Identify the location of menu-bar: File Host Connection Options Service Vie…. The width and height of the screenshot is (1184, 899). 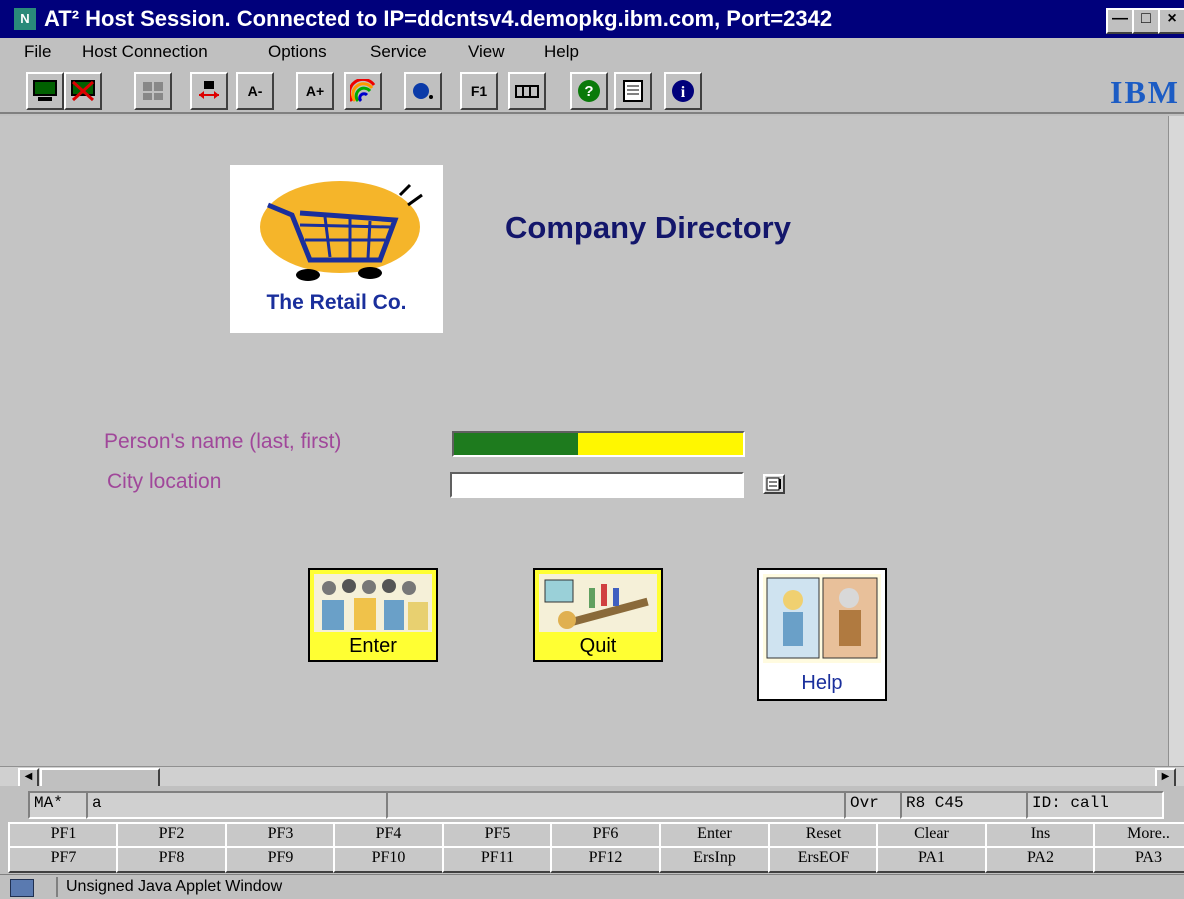
(592, 52).